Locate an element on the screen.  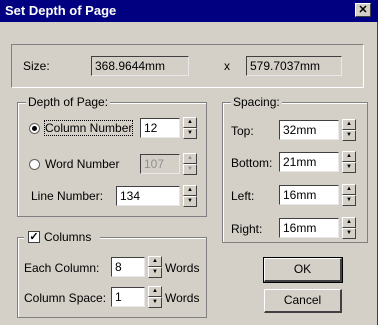
right-stepper: ▲ ▼ is located at coordinates (349, 228).